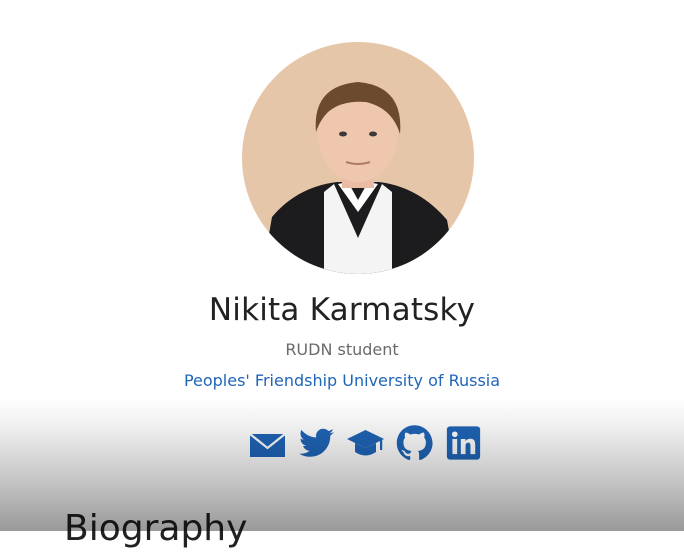 Image resolution: width=684 pixels, height=552 pixels. I want to click on twitter-icon, so click(316, 442).